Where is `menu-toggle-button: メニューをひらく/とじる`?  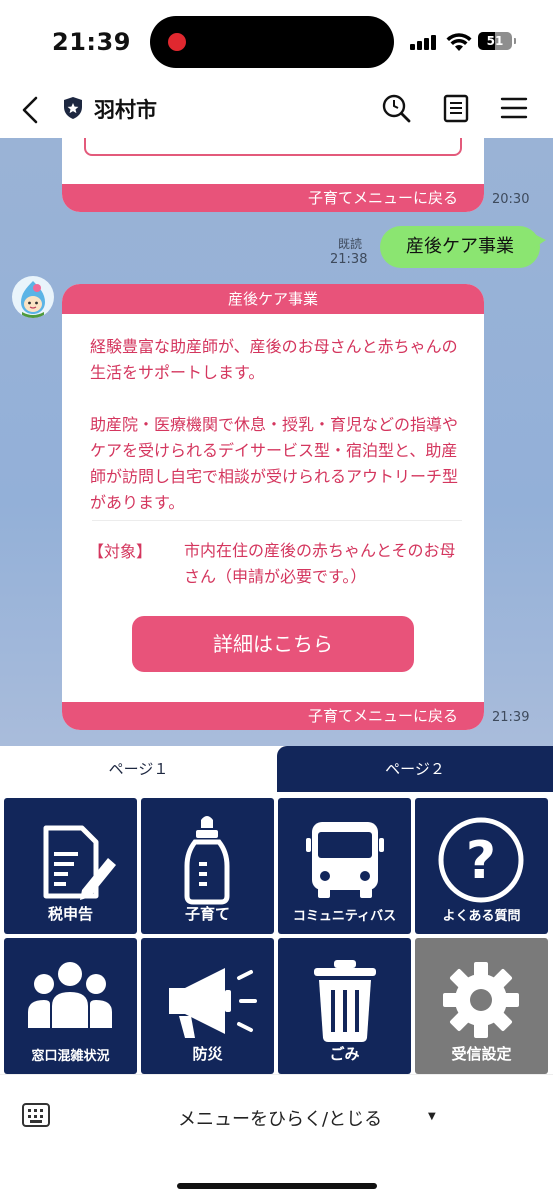 menu-toggle-button: メニューをひらく/とじる is located at coordinates (280, 1118).